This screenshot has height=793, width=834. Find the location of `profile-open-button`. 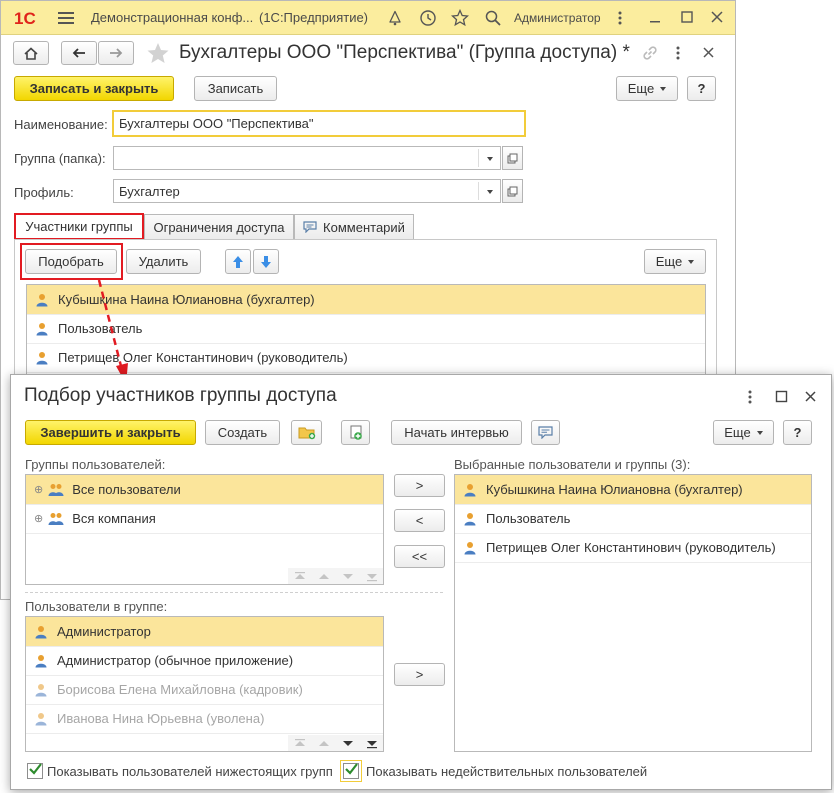

profile-open-button is located at coordinates (512, 191).